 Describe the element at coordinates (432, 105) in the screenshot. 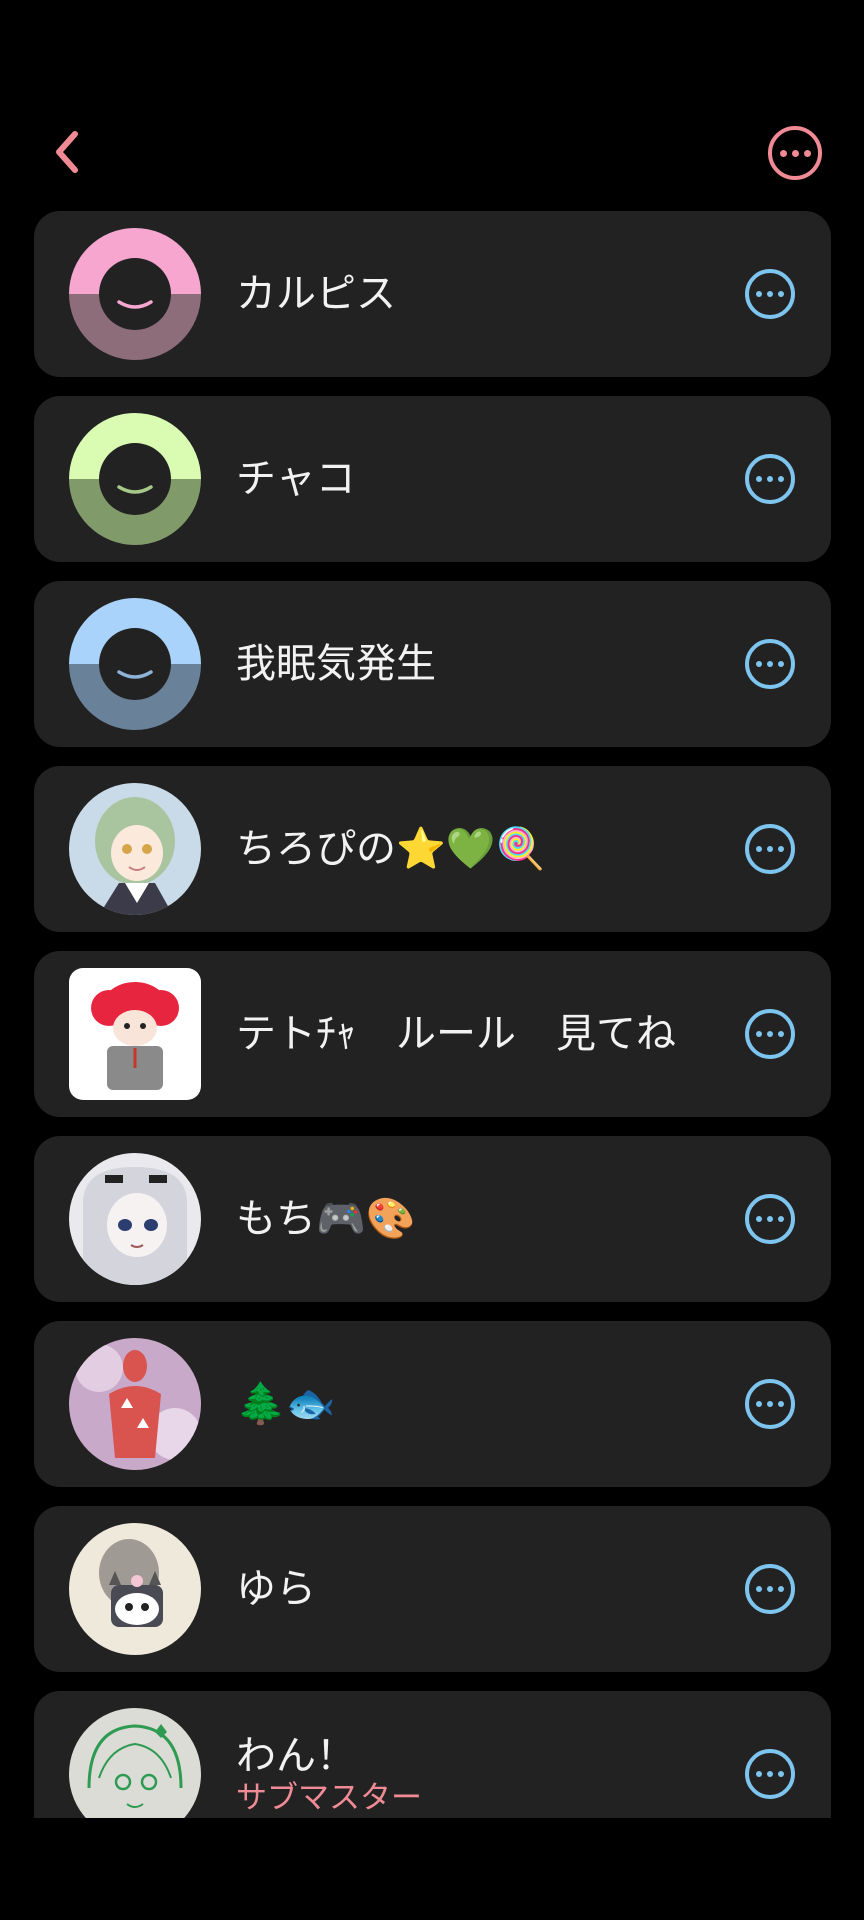

I see `top-bar` at that location.